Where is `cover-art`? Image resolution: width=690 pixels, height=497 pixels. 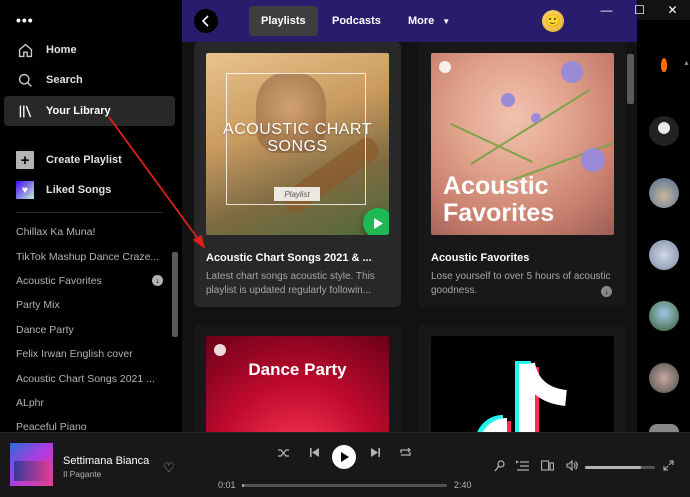
cover-art is located at coordinates (522, 384).